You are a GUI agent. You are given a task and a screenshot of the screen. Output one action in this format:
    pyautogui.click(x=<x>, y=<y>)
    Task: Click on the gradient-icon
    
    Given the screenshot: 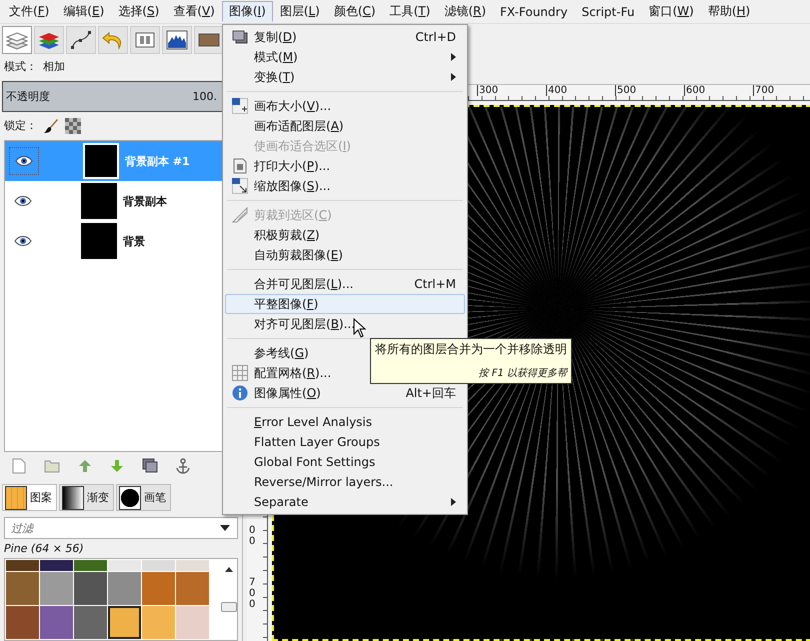 What is the action you would take?
    pyautogui.click(x=73, y=498)
    